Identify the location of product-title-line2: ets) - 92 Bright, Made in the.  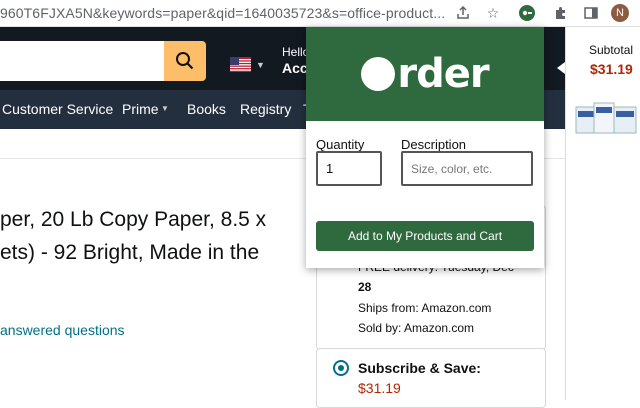
(130, 252).